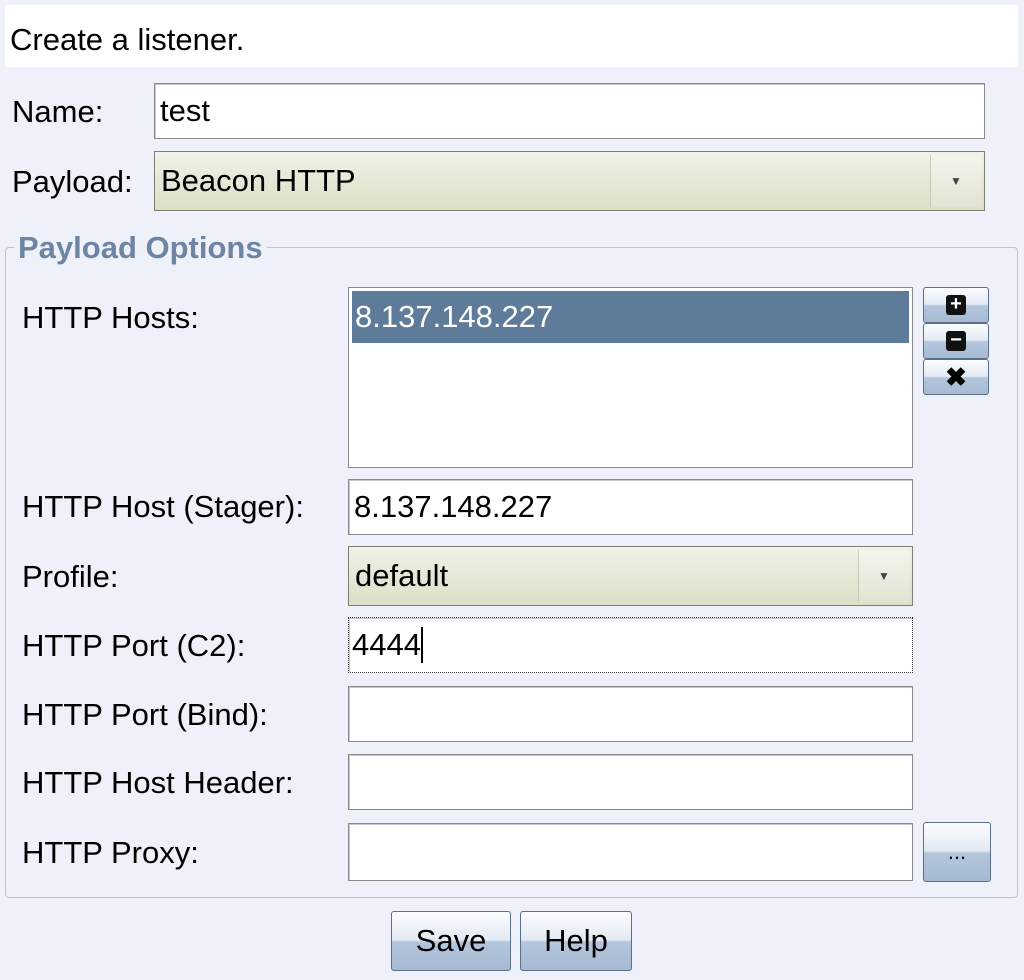  What do you see at coordinates (402, 575) in the screenshot?
I see `profile-value: default` at bounding box center [402, 575].